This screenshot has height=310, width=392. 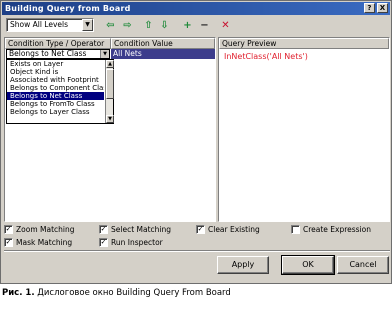 What do you see at coordinates (103, 242) in the screenshot?
I see `run-inspector-checkbox: ✓` at bounding box center [103, 242].